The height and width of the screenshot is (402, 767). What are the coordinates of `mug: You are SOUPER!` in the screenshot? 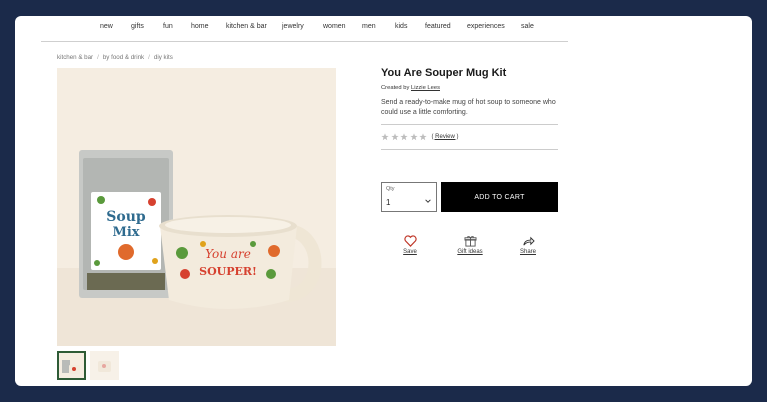 It's located at (240, 262).